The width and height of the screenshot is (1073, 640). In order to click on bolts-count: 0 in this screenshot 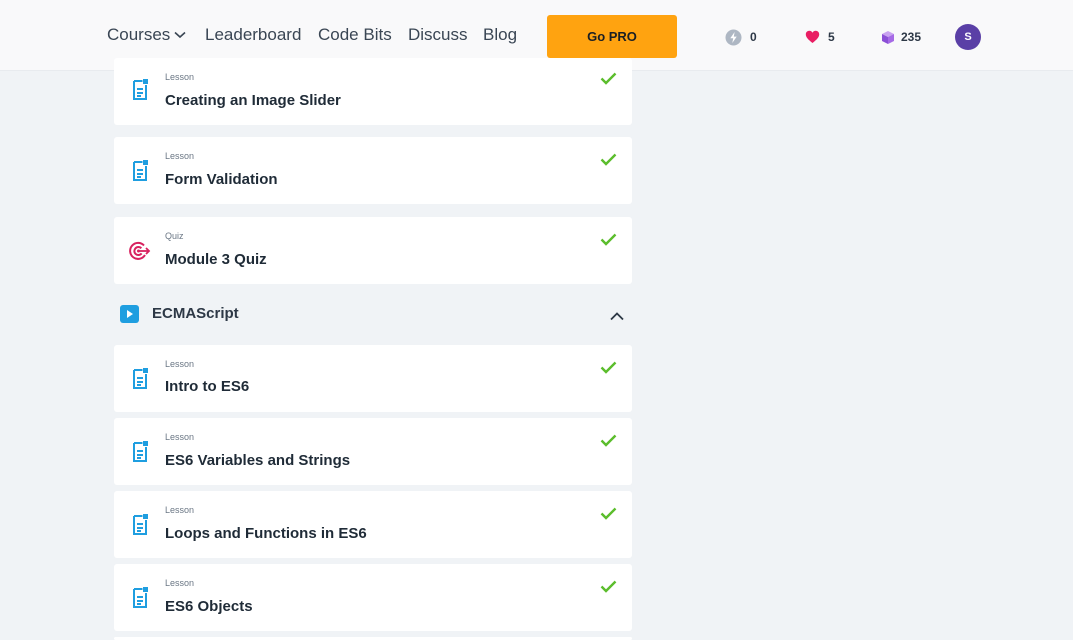, I will do `click(753, 37)`.